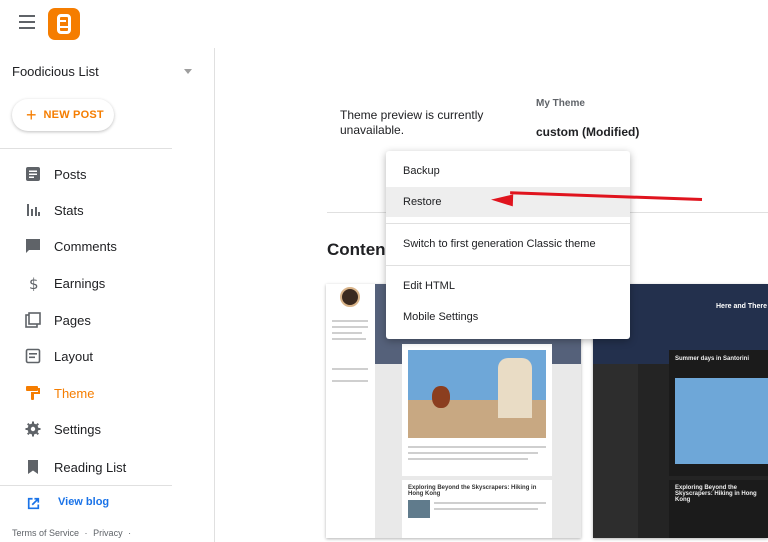 This screenshot has height=542, width=768. What do you see at coordinates (90, 467) in the screenshot?
I see `sidebar-item-label: Reading List` at bounding box center [90, 467].